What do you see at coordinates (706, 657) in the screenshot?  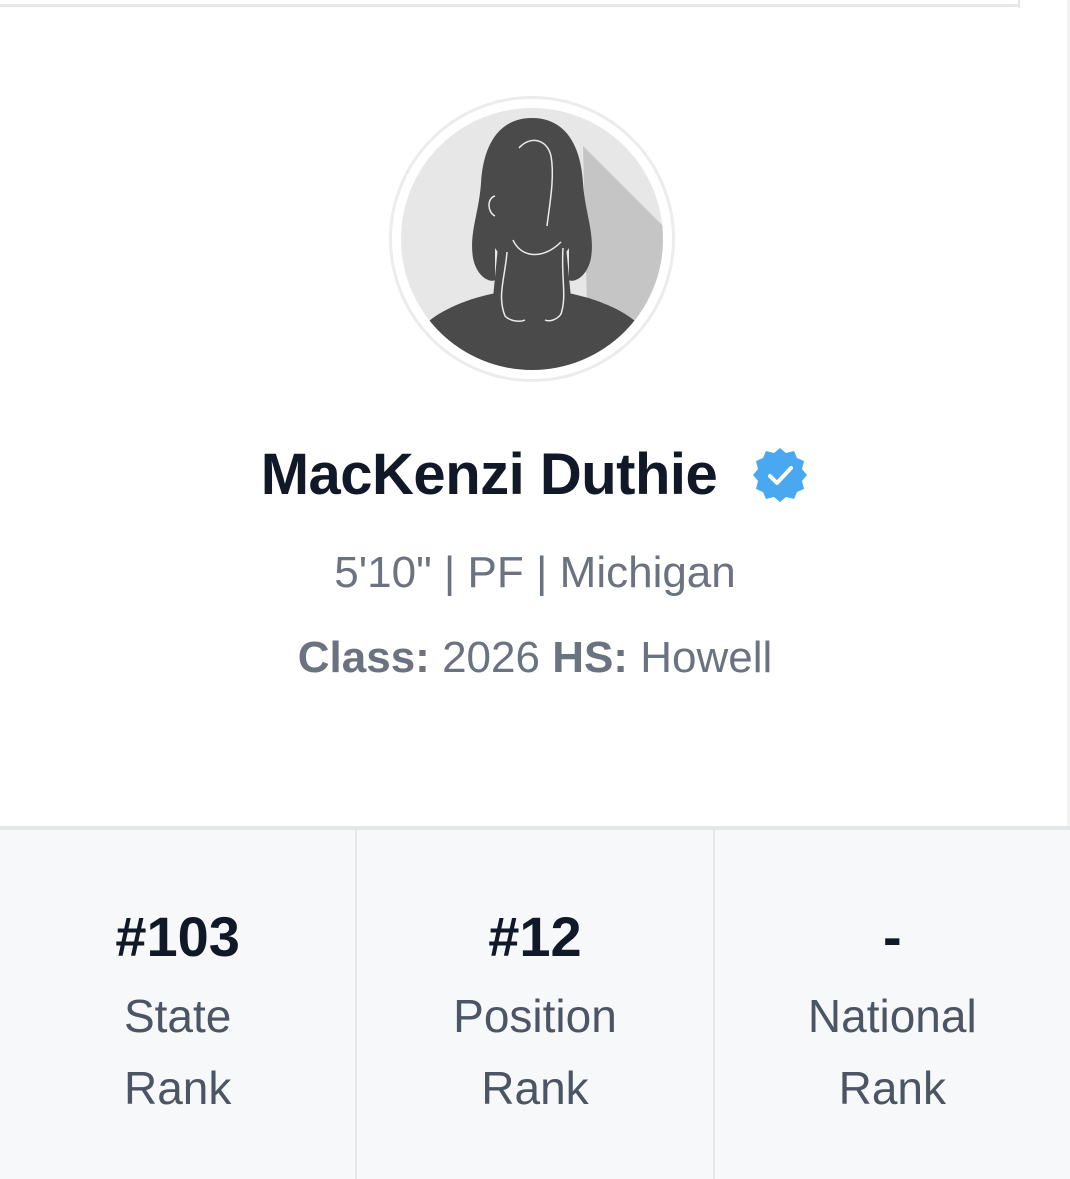 I see `hs-value: Howell` at bounding box center [706, 657].